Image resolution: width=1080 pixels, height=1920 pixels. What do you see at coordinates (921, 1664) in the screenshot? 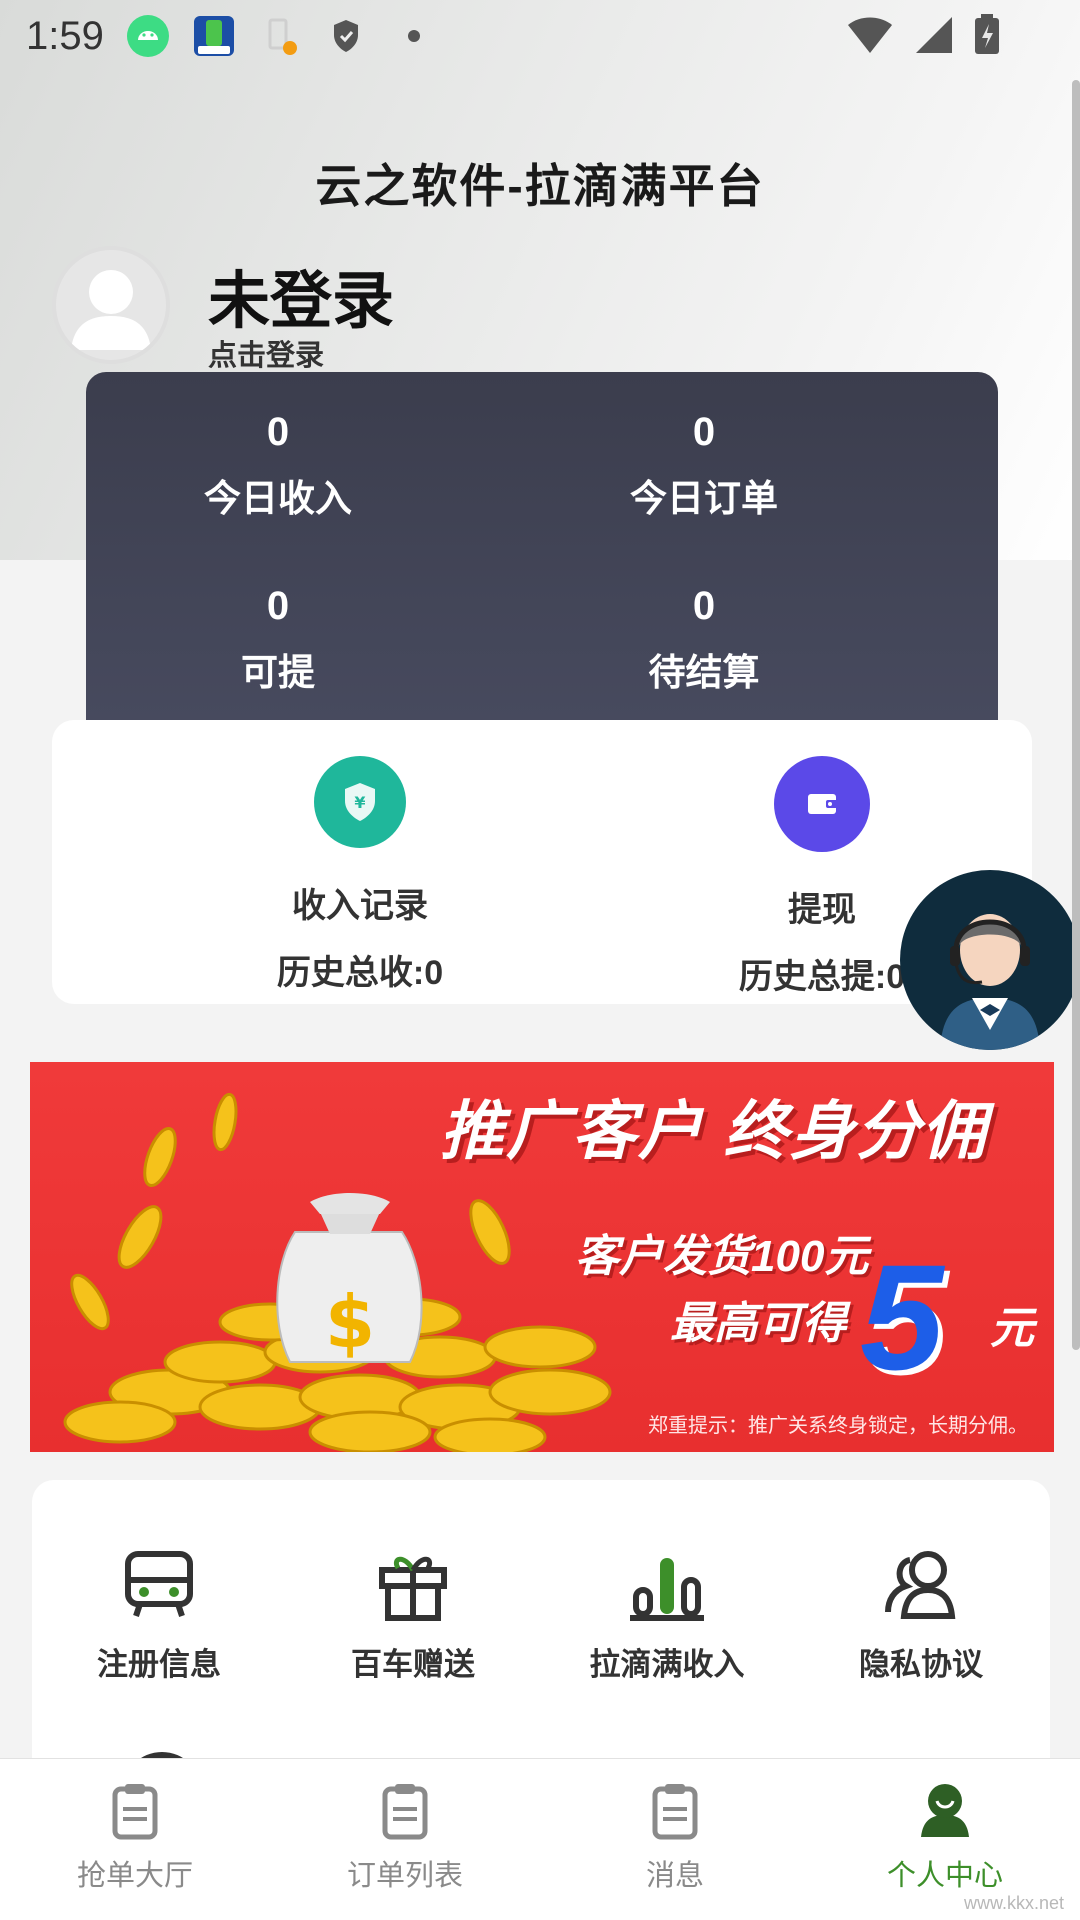
I see `menu-label: 隐私协议` at bounding box center [921, 1664].